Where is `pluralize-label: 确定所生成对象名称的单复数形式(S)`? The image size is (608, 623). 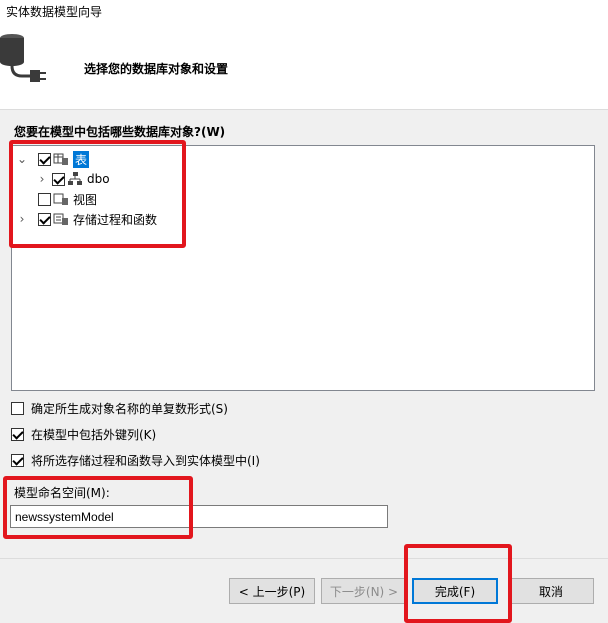 pluralize-label: 确定所生成对象名称的单复数形式(S) is located at coordinates (129, 408).